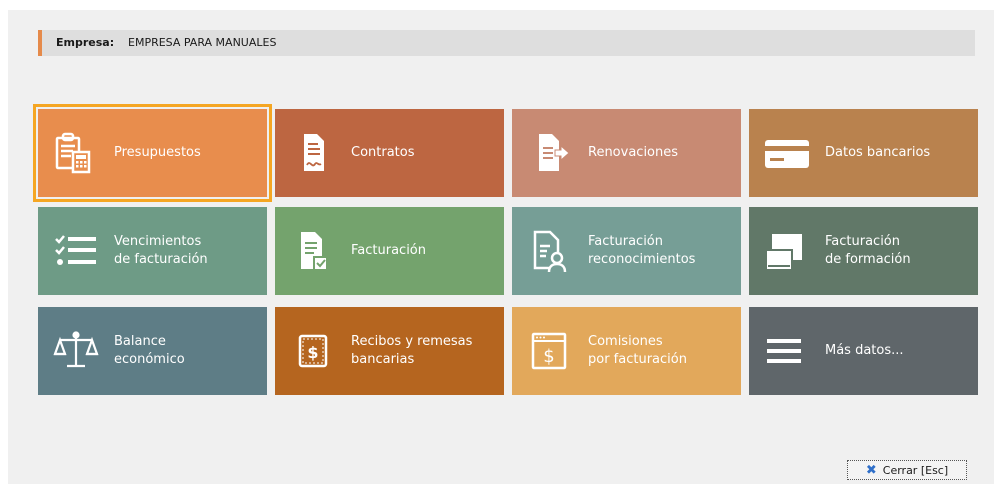  What do you see at coordinates (75, 250) in the screenshot?
I see `checklist-icon` at bounding box center [75, 250].